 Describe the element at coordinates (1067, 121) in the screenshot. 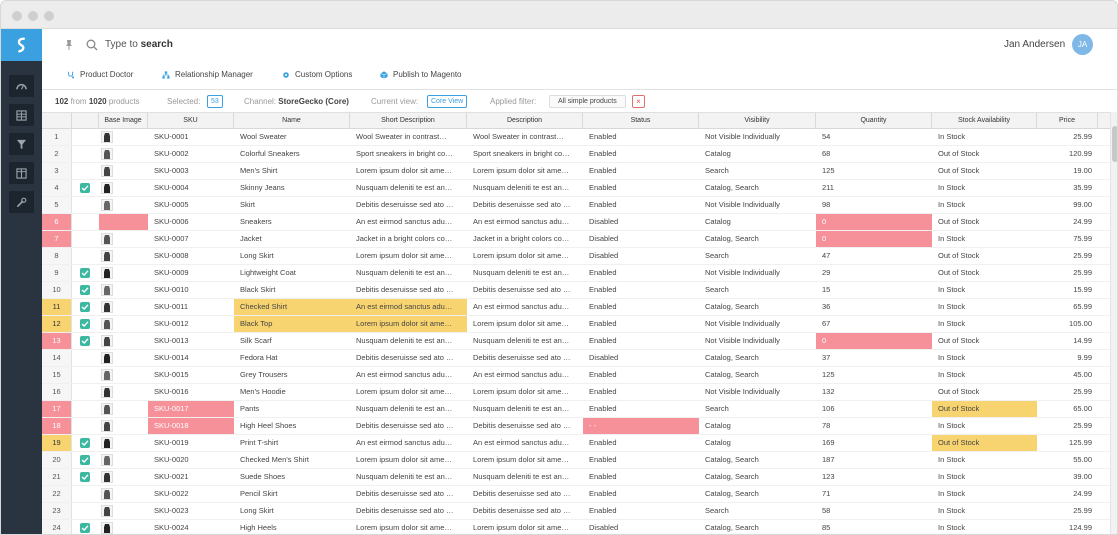

I see `column-header-price: Price` at that location.